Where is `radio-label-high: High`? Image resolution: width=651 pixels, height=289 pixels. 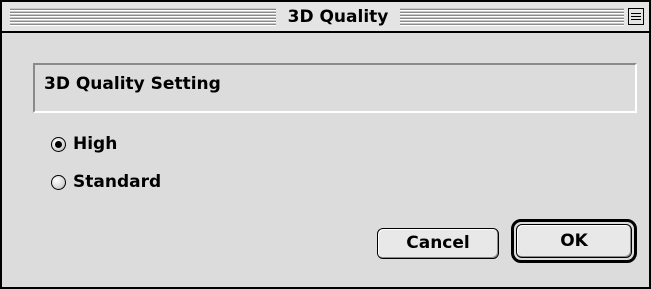
radio-label-high: High is located at coordinates (95, 144).